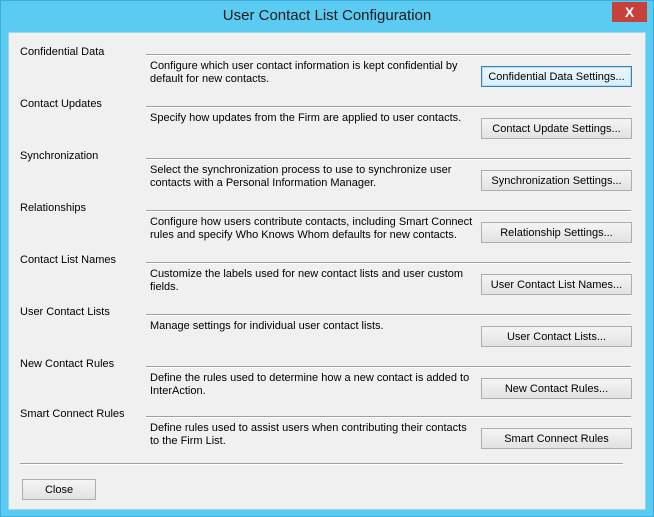 This screenshot has height=517, width=654. Describe the element at coordinates (72, 414) in the screenshot. I see `section-label: Smart Connect Rules` at that location.